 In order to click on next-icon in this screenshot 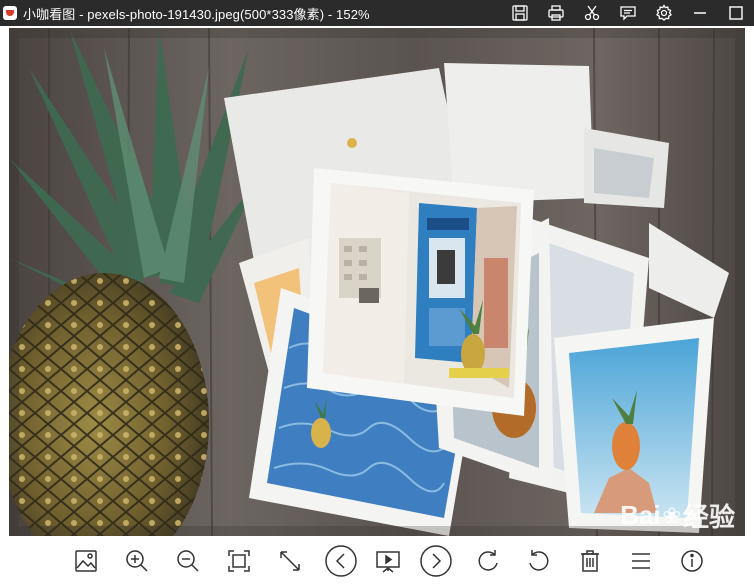, I will do `click(436, 561)`.